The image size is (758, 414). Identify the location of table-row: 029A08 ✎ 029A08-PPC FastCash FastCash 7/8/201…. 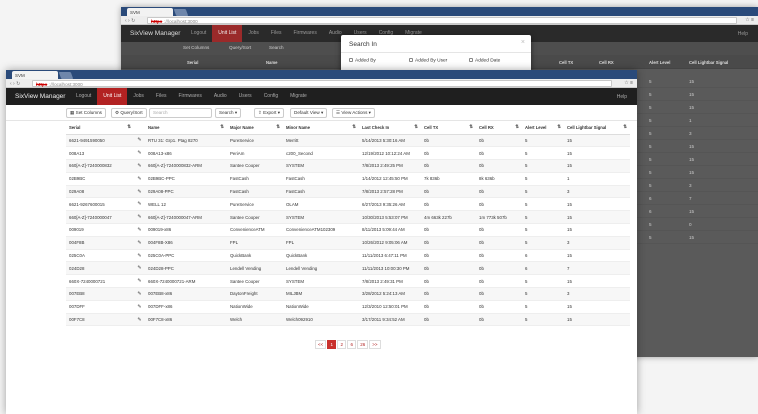
(348, 192).